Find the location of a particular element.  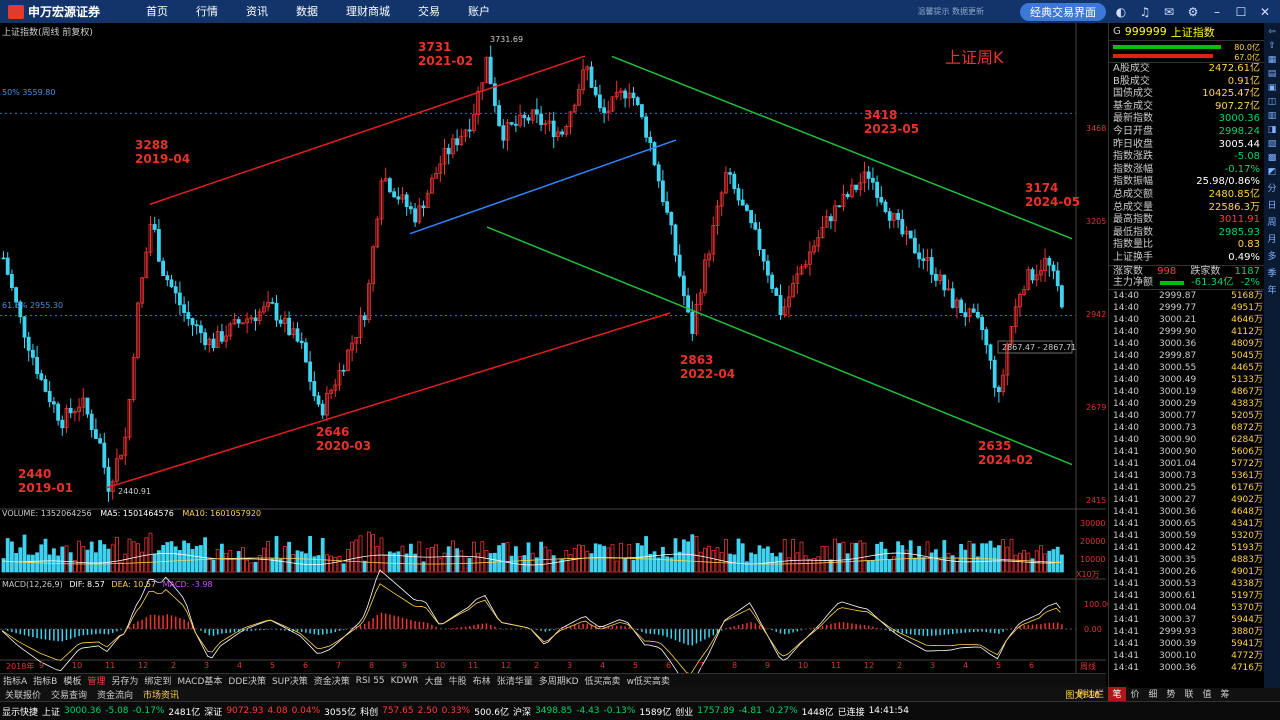

indicator-tab: 低买高卖 is located at coordinates (603, 680).